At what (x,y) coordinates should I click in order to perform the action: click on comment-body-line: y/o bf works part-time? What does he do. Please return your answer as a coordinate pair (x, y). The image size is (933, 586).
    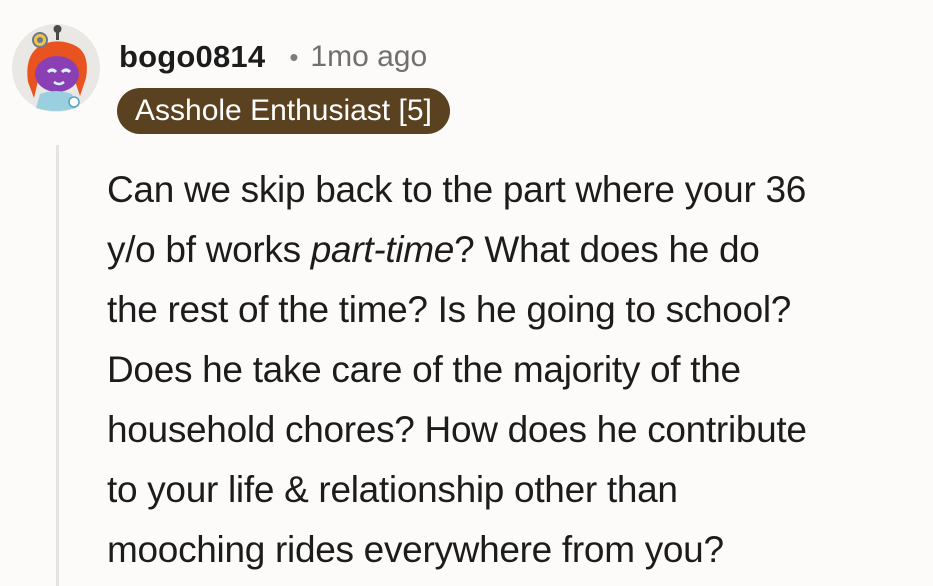
    Looking at the image, I should click on (433, 249).